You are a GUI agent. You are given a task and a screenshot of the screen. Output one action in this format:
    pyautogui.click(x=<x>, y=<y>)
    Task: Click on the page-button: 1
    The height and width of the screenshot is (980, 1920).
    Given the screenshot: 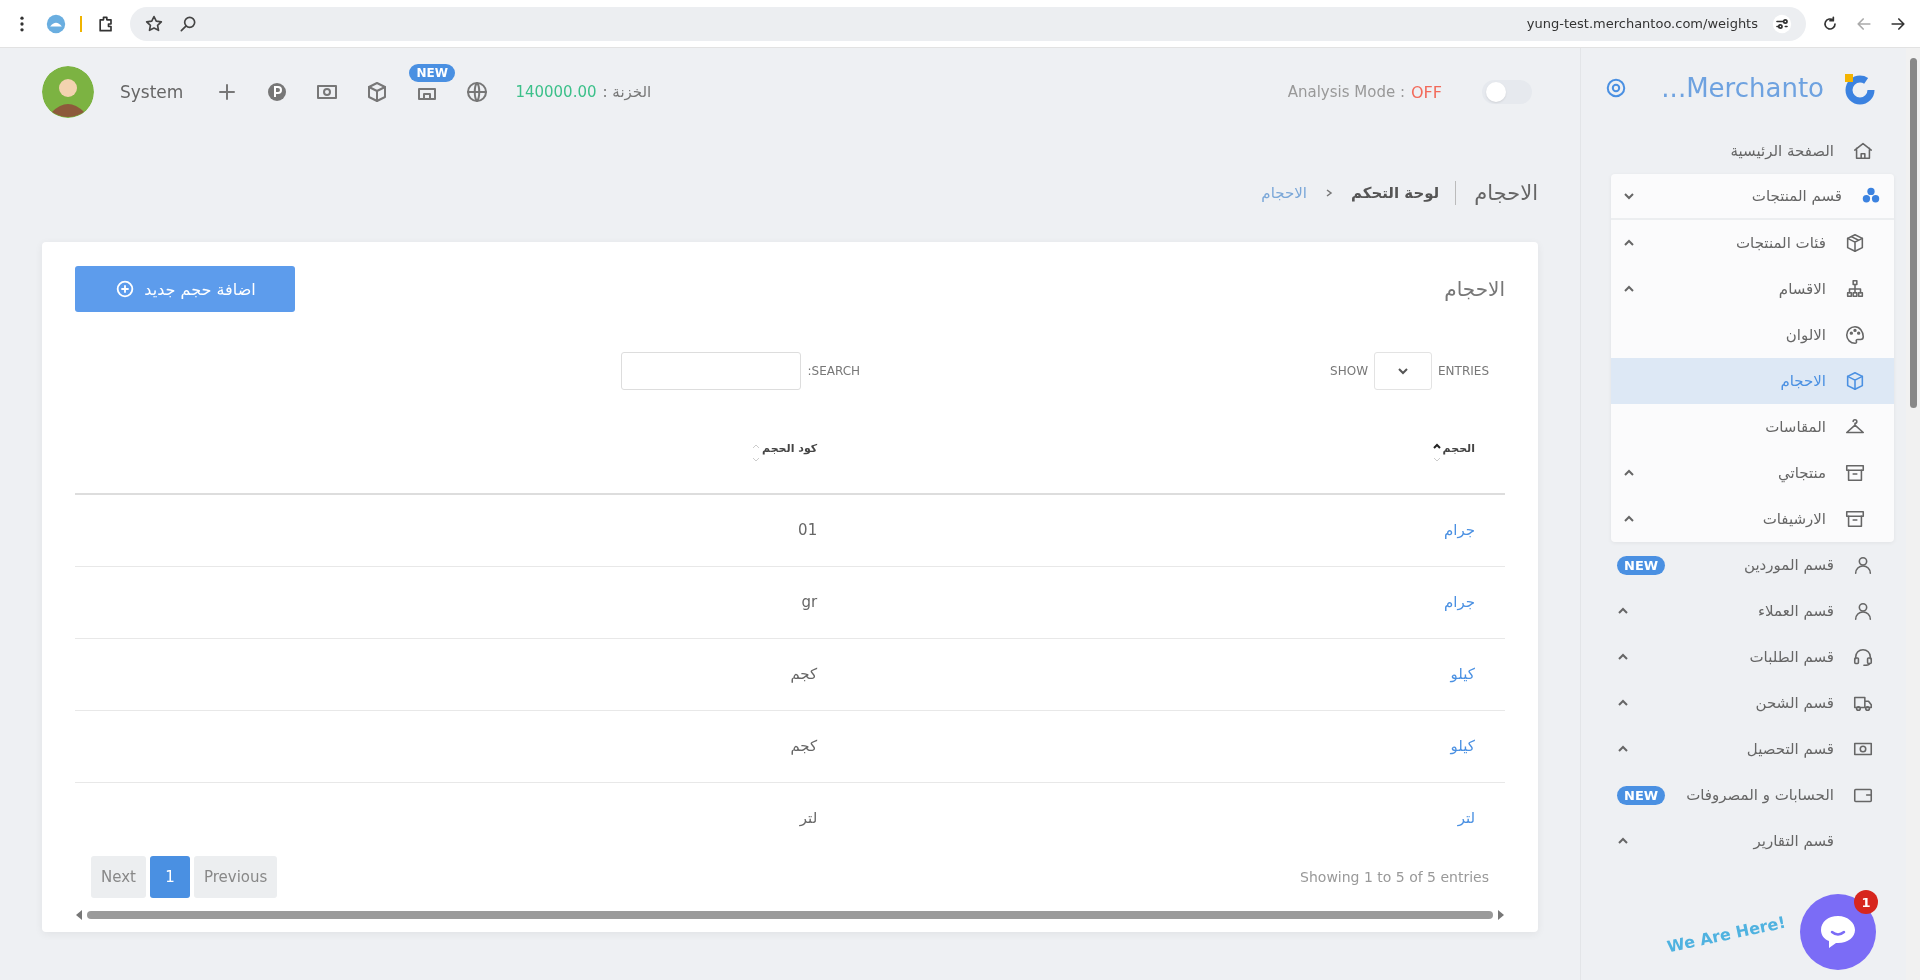 What is the action you would take?
    pyautogui.click(x=169, y=877)
    